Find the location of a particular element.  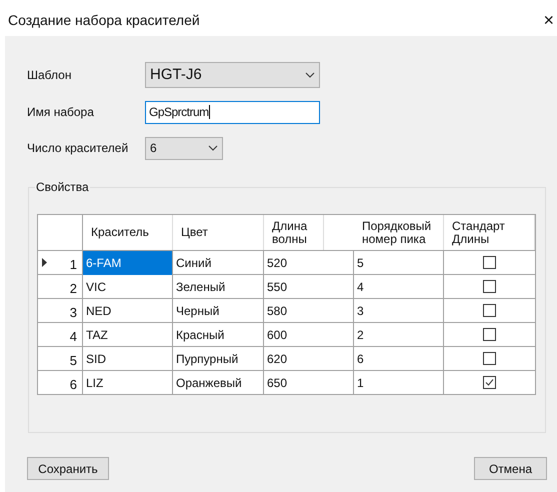

window-title: Создание набора красителей is located at coordinates (104, 20).